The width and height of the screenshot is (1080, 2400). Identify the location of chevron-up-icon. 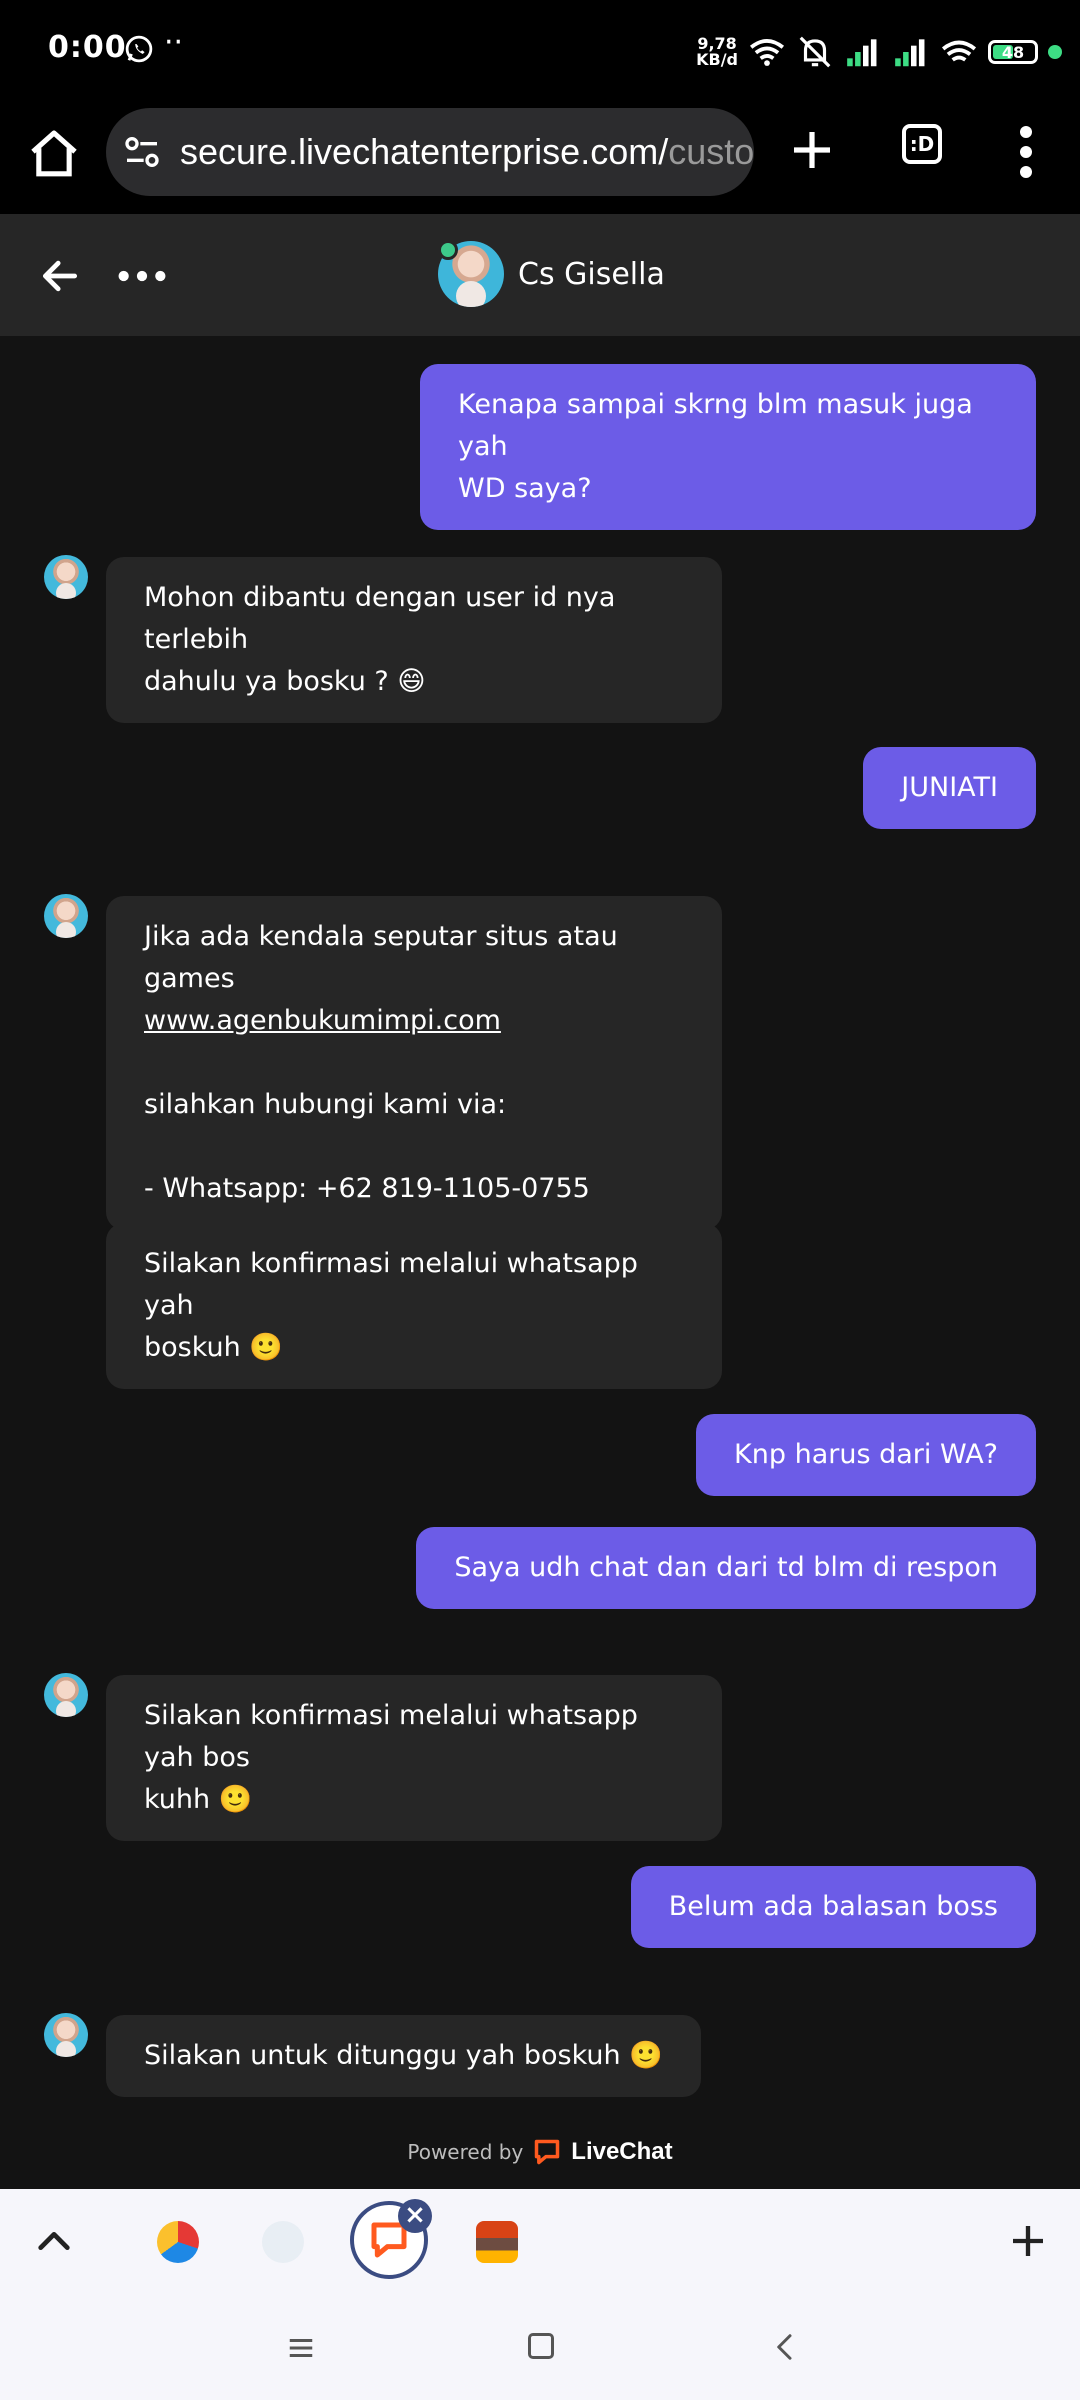
(54, 2241).